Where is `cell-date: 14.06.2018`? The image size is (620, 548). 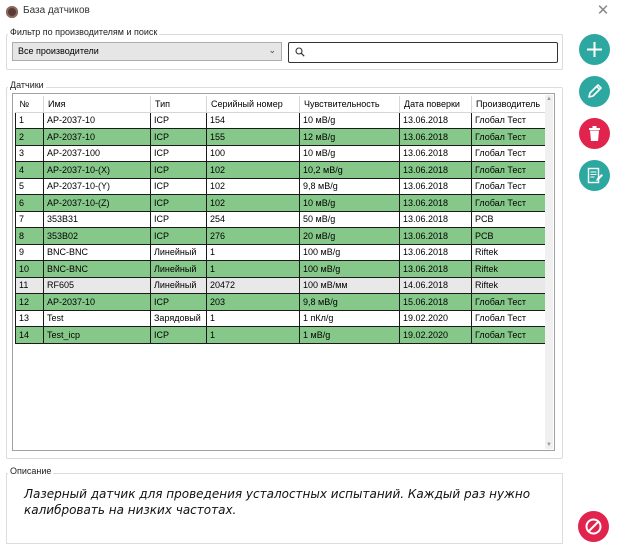
cell-date: 14.06.2018 is located at coordinates (435, 285).